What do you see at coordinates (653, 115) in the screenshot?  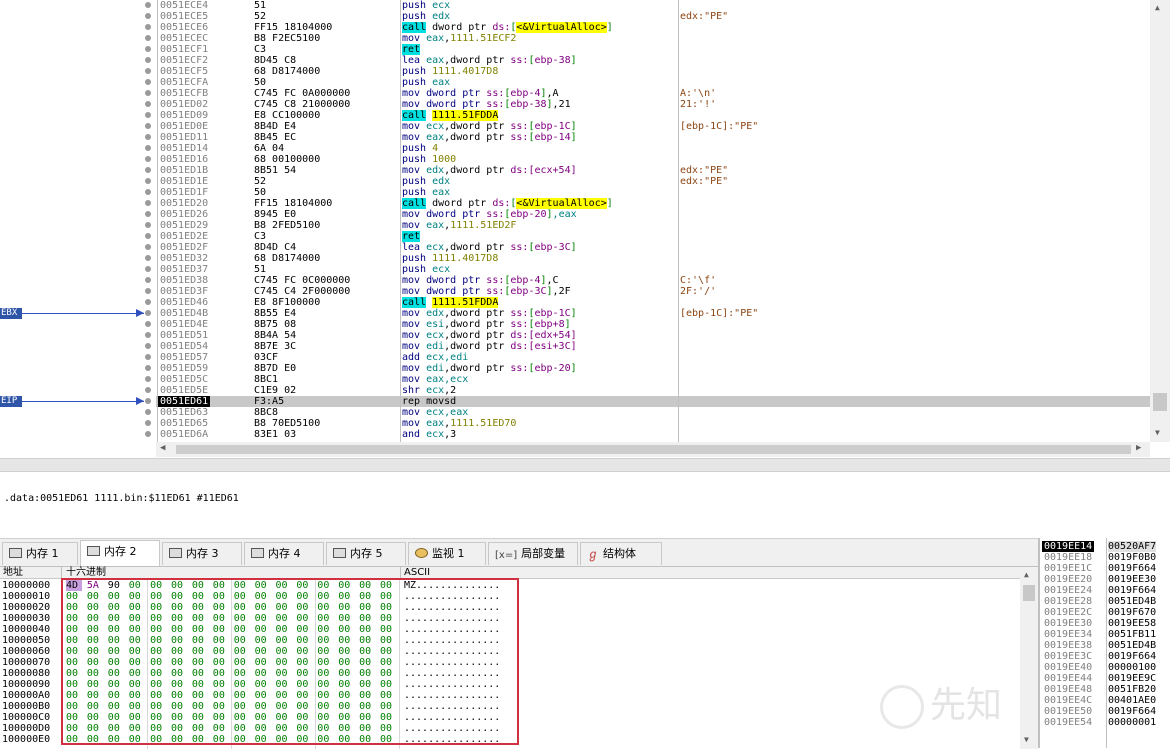 I see `disasm-row: 0051ED09 E8 CC100000 call 1111.51FDDA` at bounding box center [653, 115].